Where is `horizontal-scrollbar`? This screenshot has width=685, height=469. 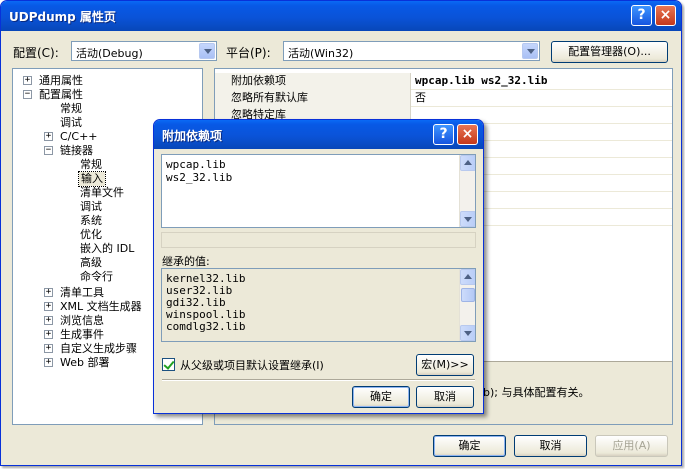 horizontal-scrollbar is located at coordinates (318, 240).